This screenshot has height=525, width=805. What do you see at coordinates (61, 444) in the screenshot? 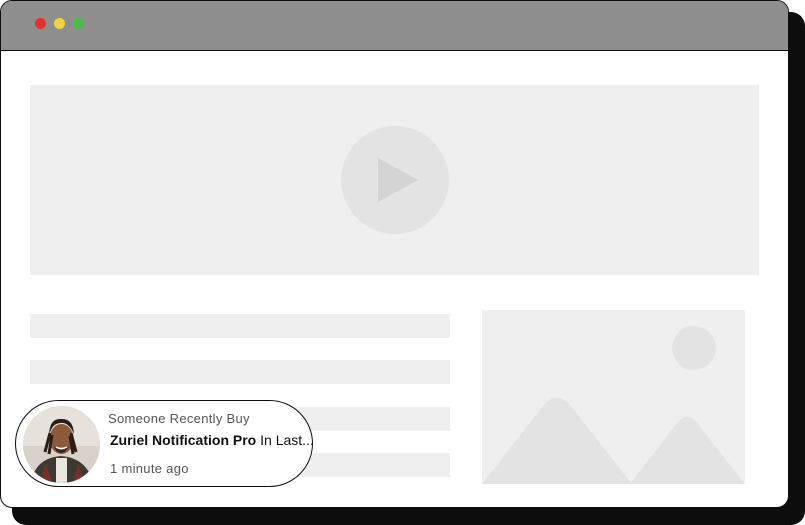
I see `person-avatar` at bounding box center [61, 444].